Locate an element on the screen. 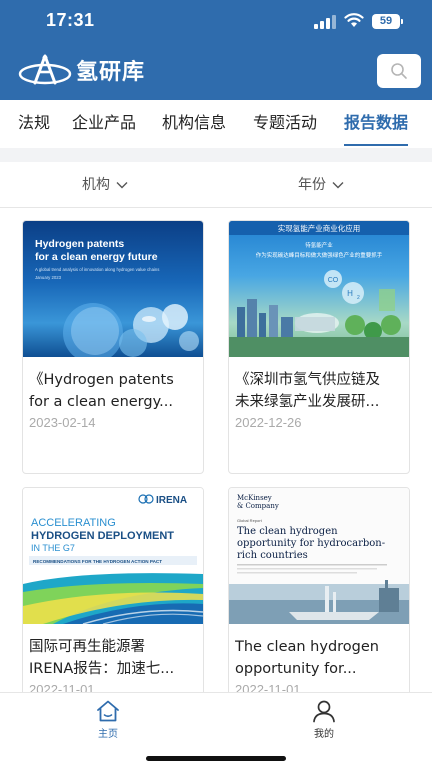 The height and width of the screenshot is (768, 432). cover-bubble2: H is located at coordinates (350, 293).